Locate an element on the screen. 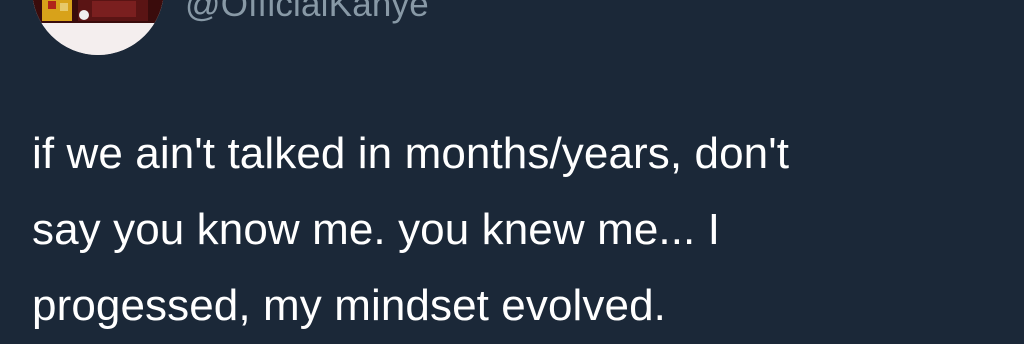  avatar is located at coordinates (98, 27).